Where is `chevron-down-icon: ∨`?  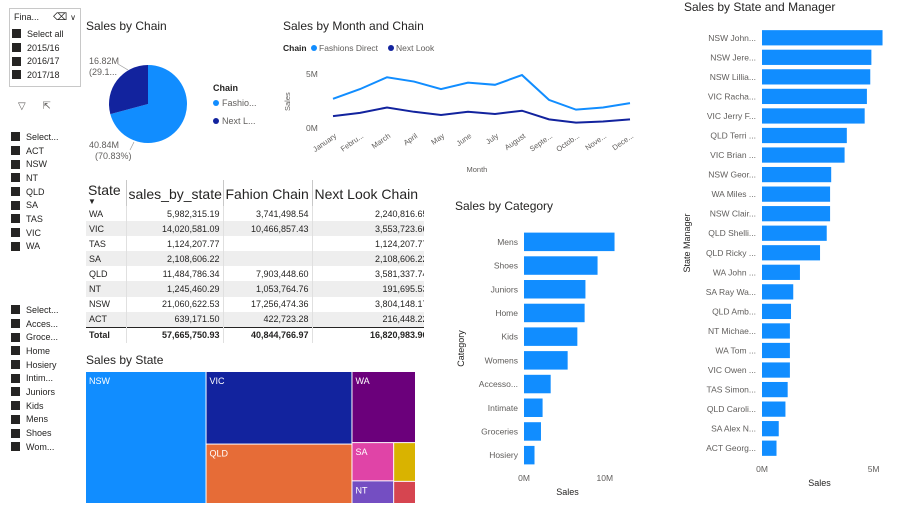
chevron-down-icon: ∨ is located at coordinates (73, 17).